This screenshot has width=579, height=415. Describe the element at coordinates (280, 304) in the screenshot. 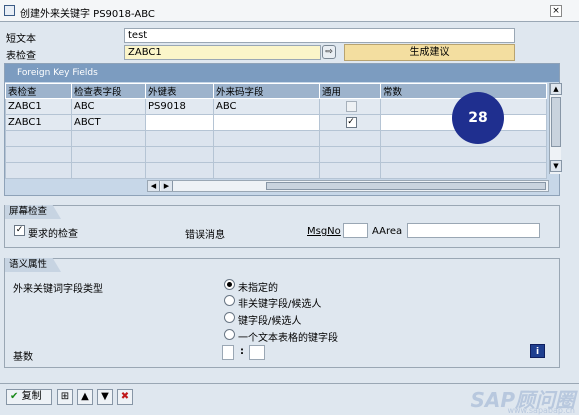

I see `radio-label: 非关键字段/候选人` at that location.